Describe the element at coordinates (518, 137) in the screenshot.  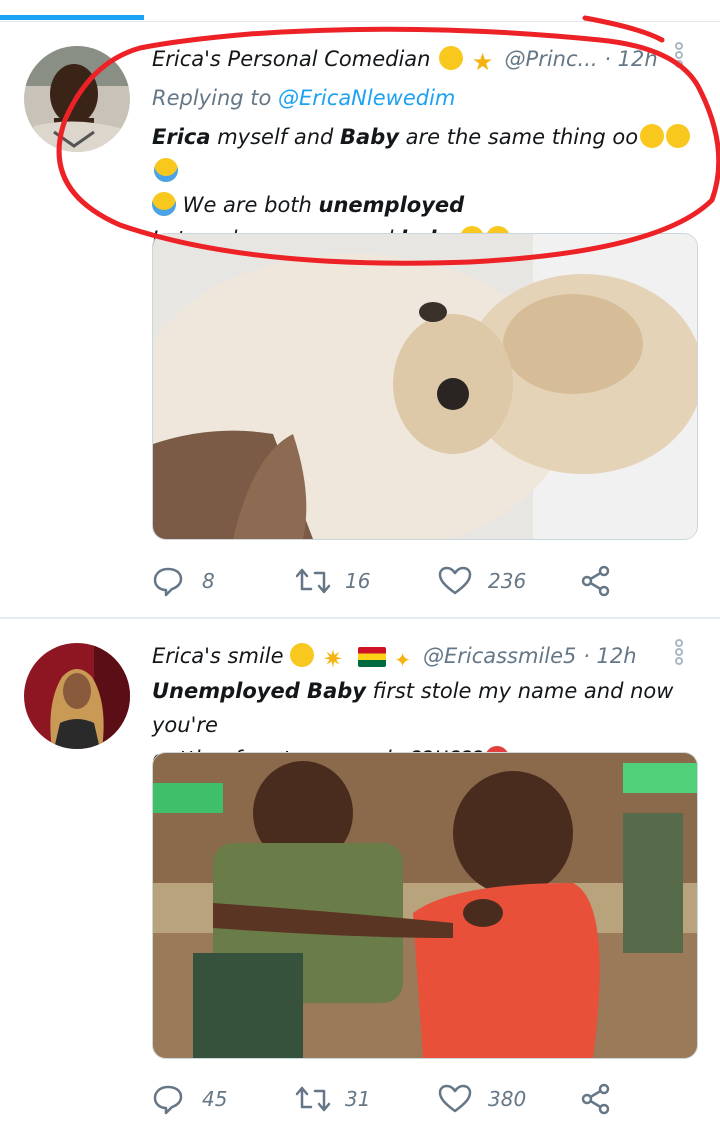
I see `text: are the same thing oo` at that location.